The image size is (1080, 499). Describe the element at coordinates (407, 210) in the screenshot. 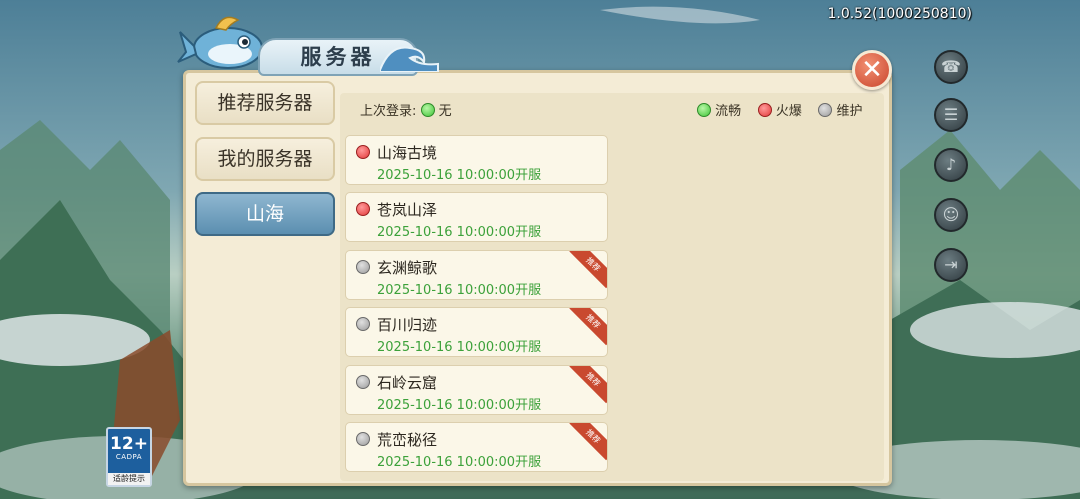

I see `server-name: 苍岚山泽` at that location.